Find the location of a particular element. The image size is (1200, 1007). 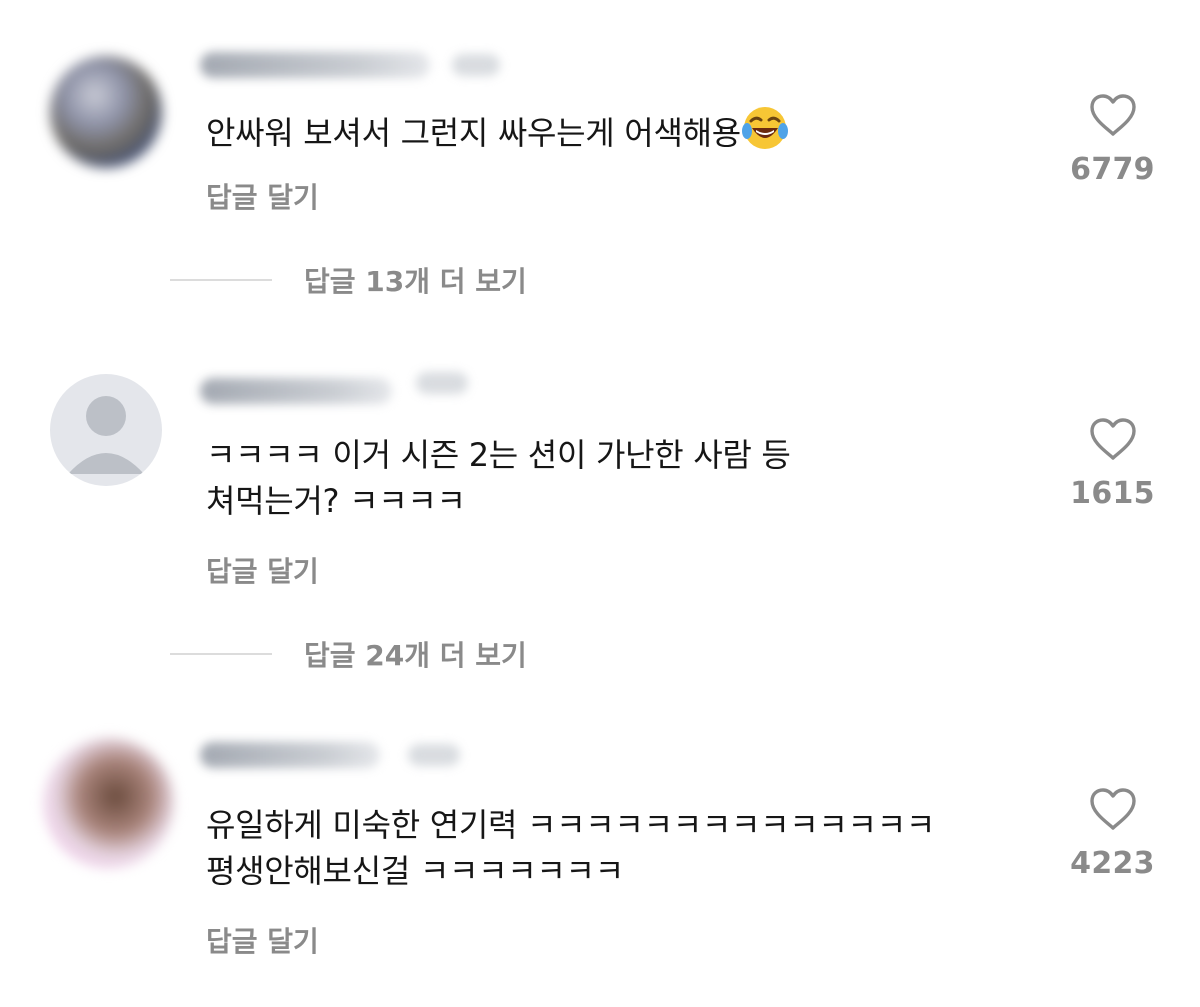

like-group: 1615 is located at coordinates (1112, 463).